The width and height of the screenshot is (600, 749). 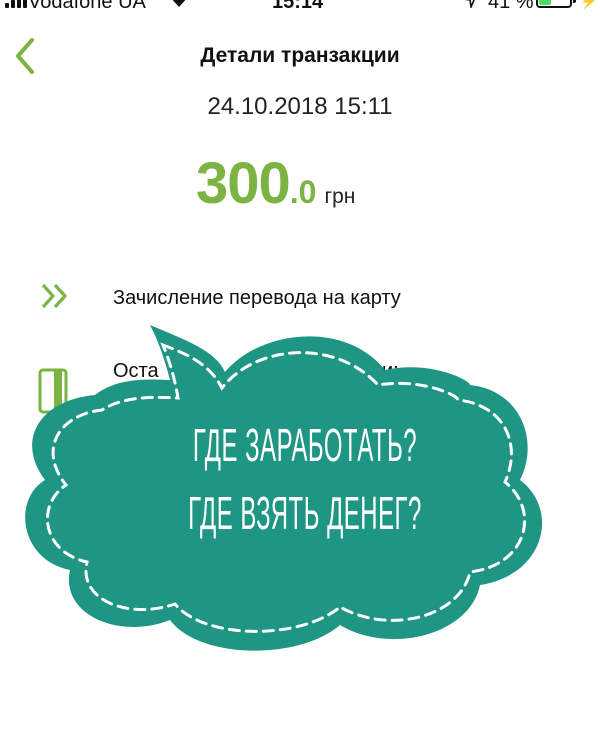 What do you see at coordinates (305, 445) in the screenshot?
I see `cloud-line-1: ГДЕ ЗАРАБОТАТЬ?` at bounding box center [305, 445].